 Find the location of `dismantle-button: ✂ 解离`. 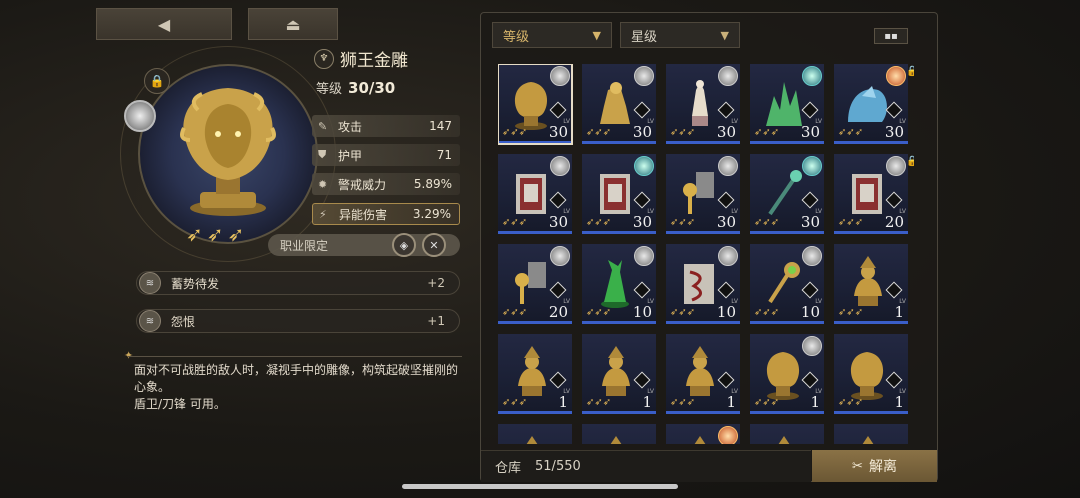

dismantle-button: ✂ 解离 is located at coordinates (874, 466).